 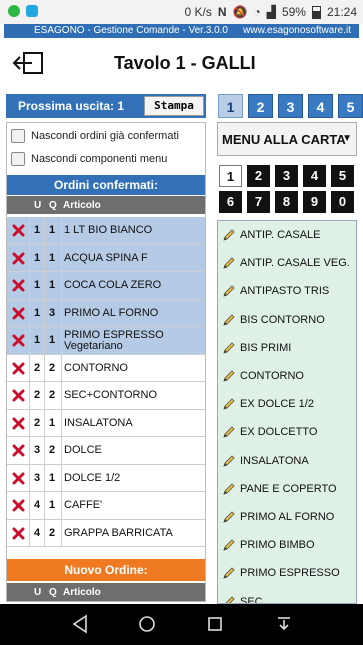 I want to click on course-tab-2: 2, so click(x=260, y=106).